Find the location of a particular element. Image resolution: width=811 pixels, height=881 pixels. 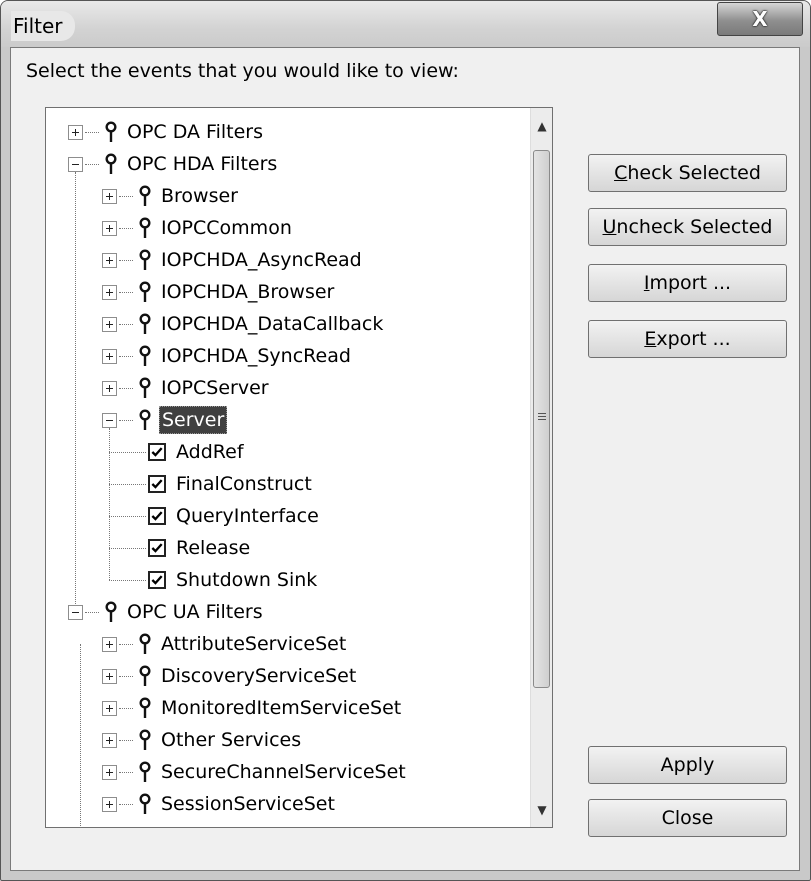

tree-leaf-item: FinalConstruct is located at coordinates (231, 484).